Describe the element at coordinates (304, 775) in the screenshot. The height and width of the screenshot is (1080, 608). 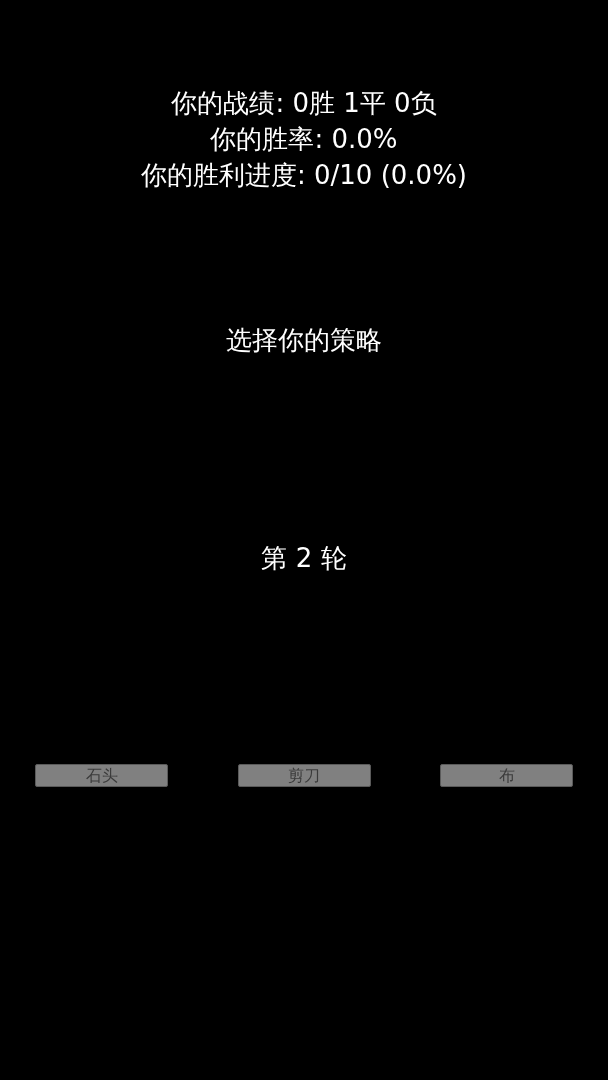
I see `choice-button: 剪刀` at that location.